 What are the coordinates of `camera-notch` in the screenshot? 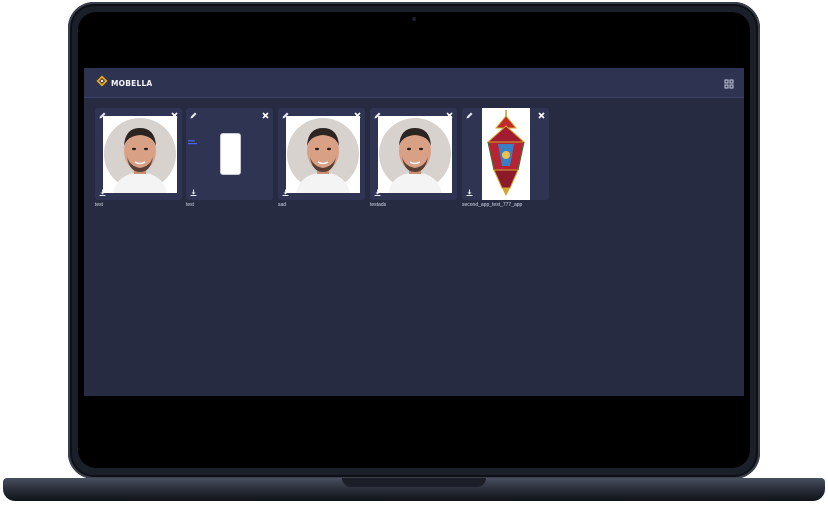 It's located at (414, 22).